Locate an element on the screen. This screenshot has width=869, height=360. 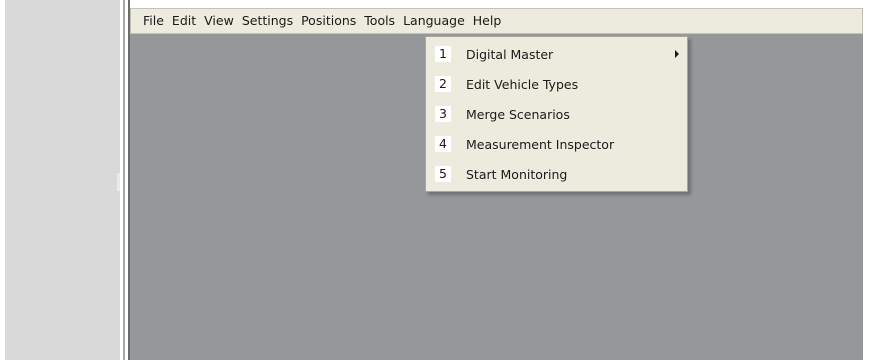
menu-settings: Settings is located at coordinates (267, 21).